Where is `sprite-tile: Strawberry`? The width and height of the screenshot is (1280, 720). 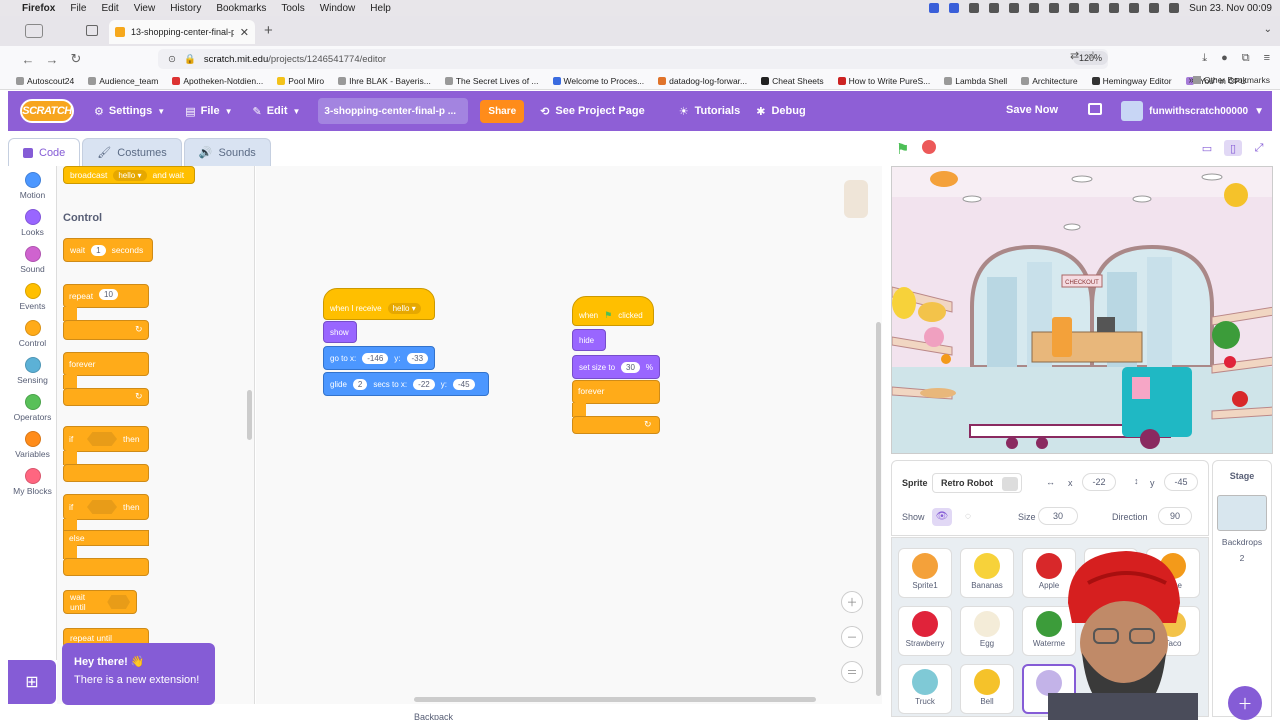 sprite-tile: Strawberry is located at coordinates (925, 631).